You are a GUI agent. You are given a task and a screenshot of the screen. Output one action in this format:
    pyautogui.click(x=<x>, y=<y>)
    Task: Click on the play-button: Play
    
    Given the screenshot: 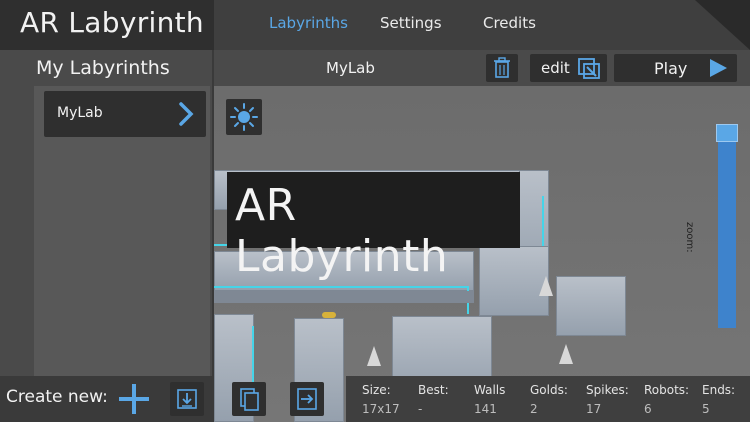 What is the action you would take?
    pyautogui.click(x=675, y=68)
    